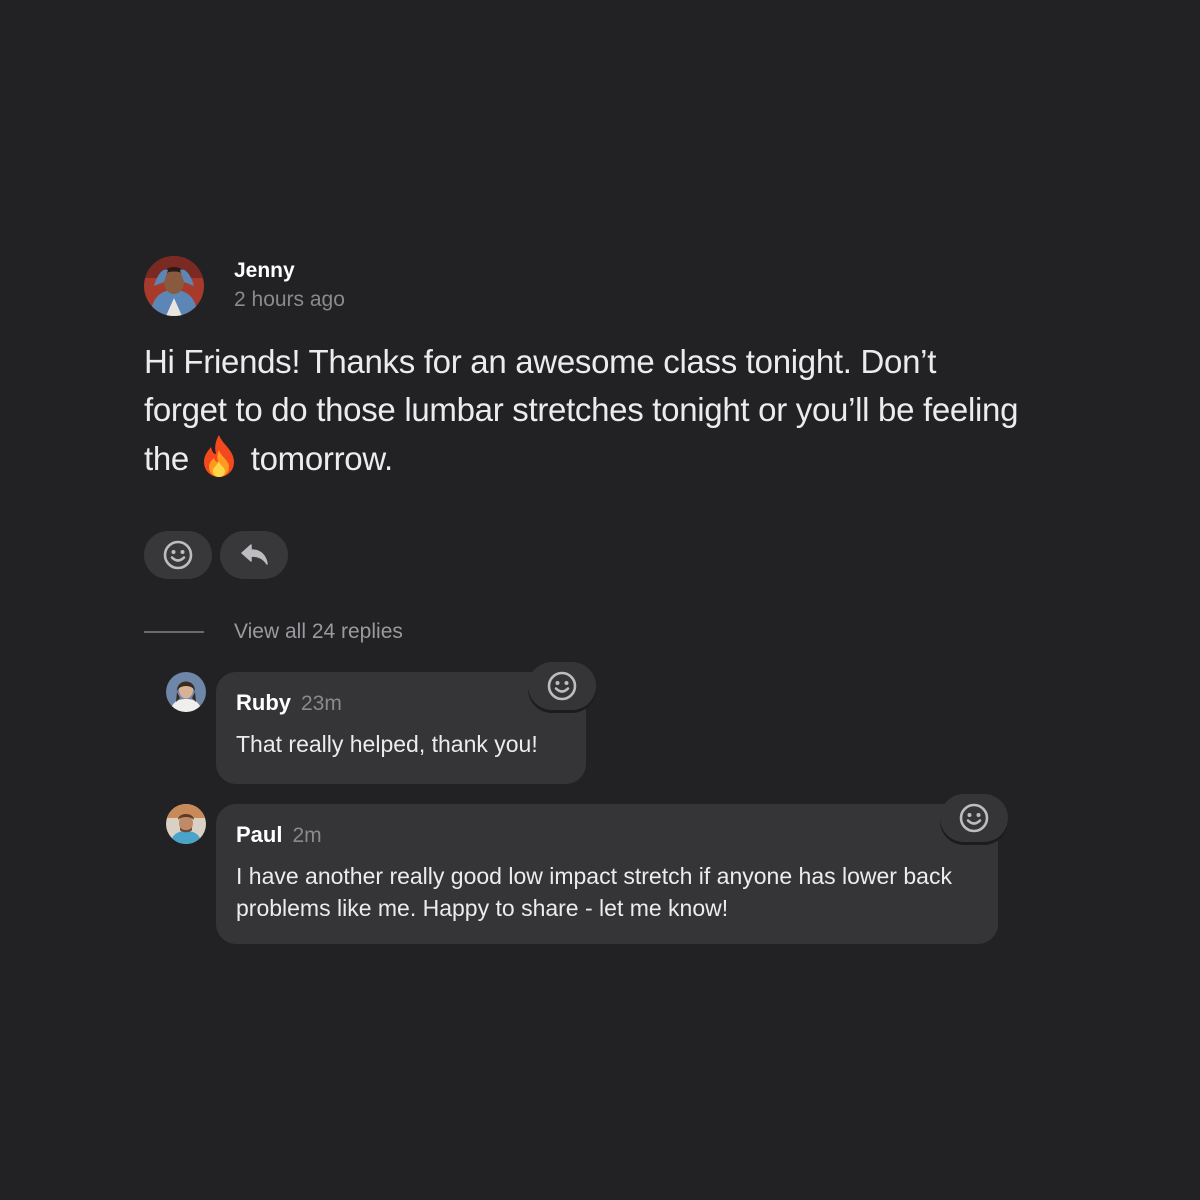 This screenshot has width=1200, height=1200. What do you see at coordinates (387, 744) in the screenshot?
I see `reply-text: That really helped, thank you!` at bounding box center [387, 744].